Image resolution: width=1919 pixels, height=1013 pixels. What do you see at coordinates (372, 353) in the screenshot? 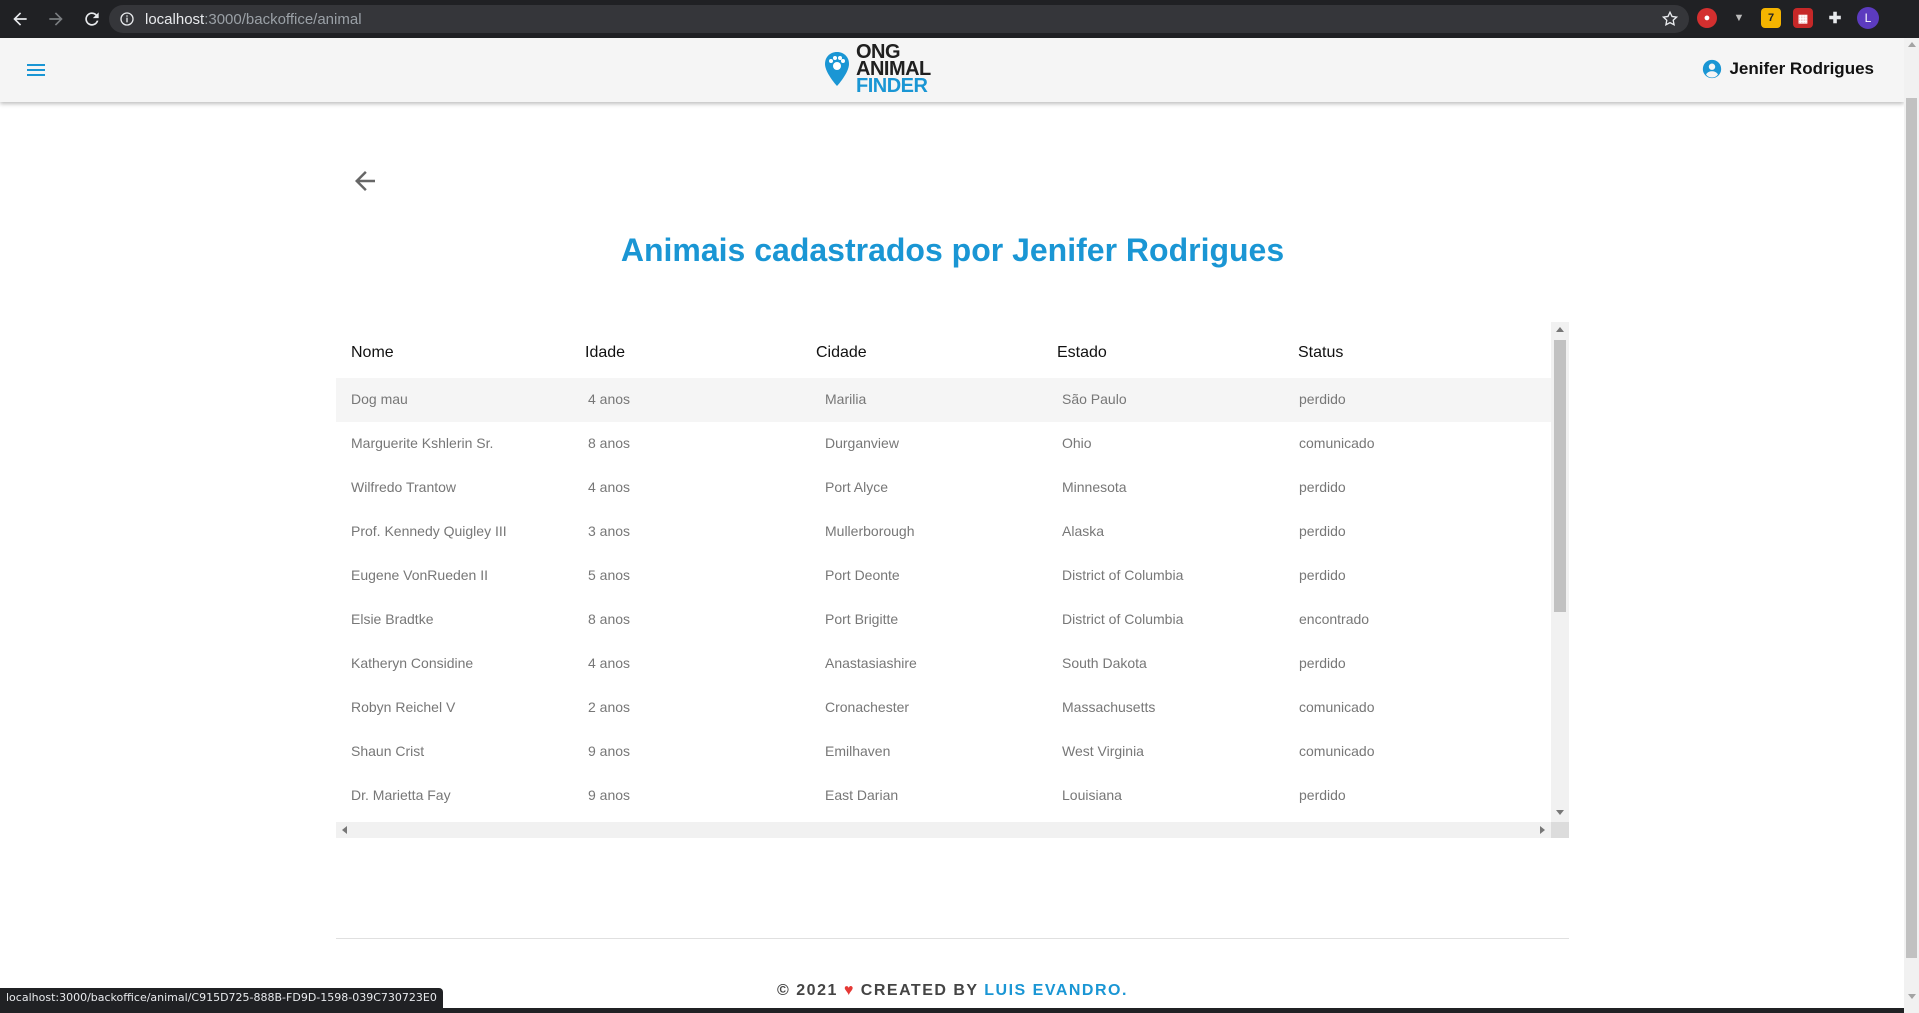
I see `column-header-nome: Nome` at bounding box center [372, 353].